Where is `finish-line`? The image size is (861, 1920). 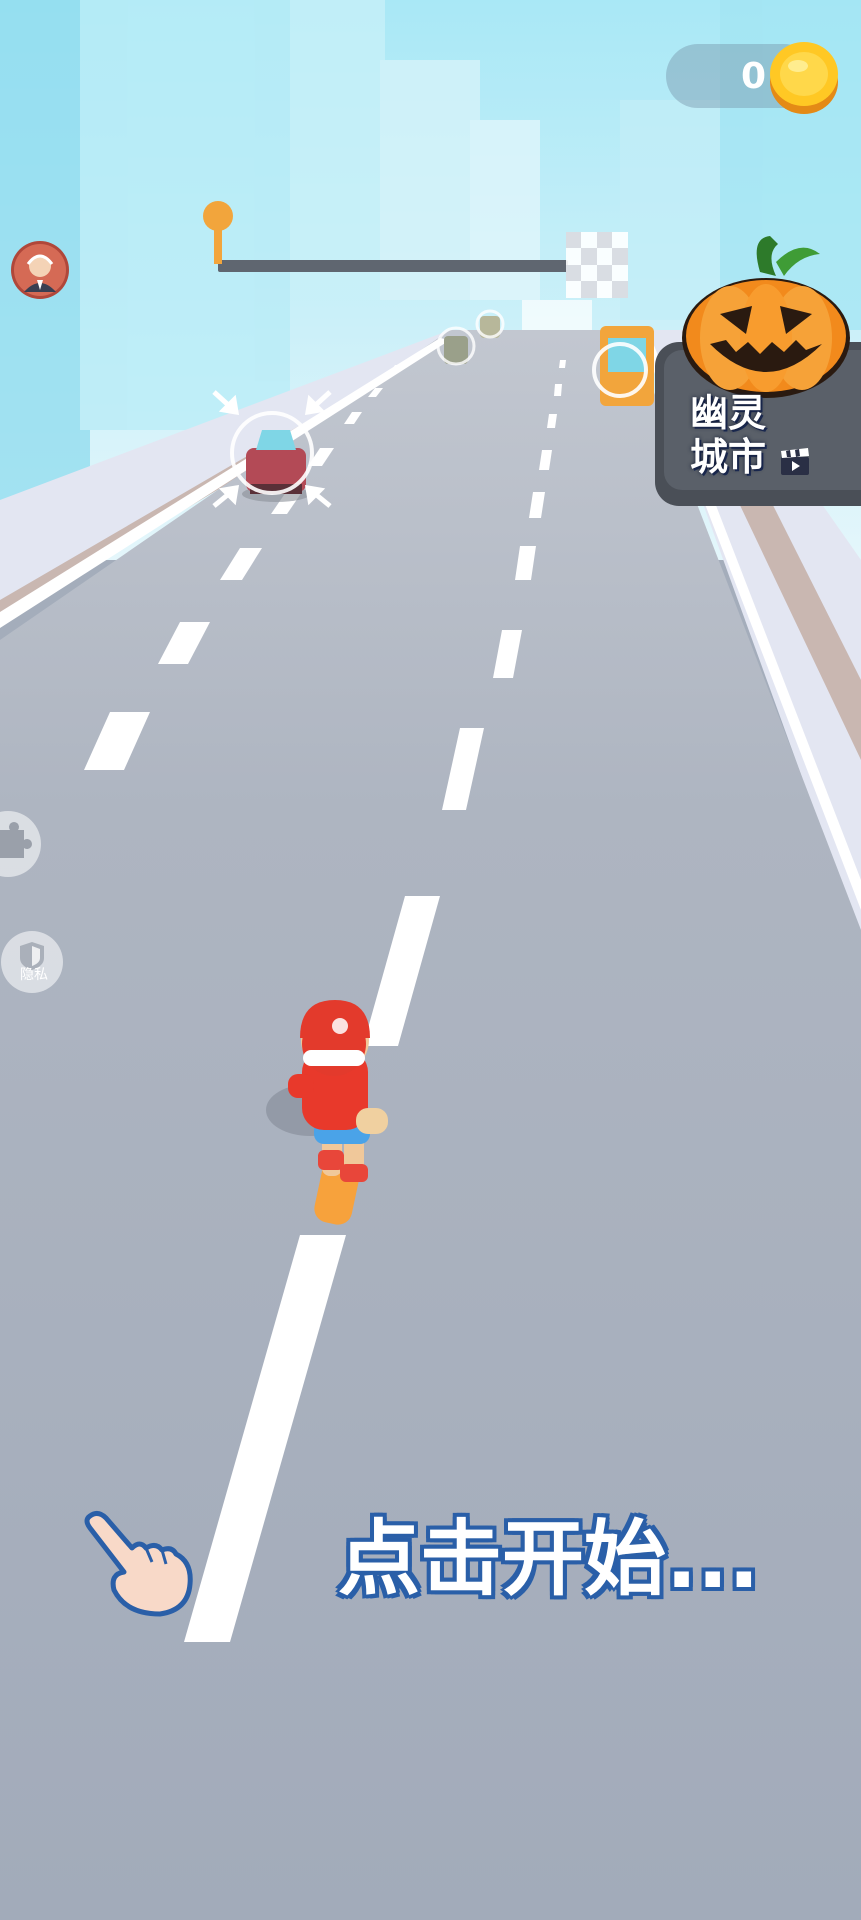
finish-line is located at coordinates (557, 315).